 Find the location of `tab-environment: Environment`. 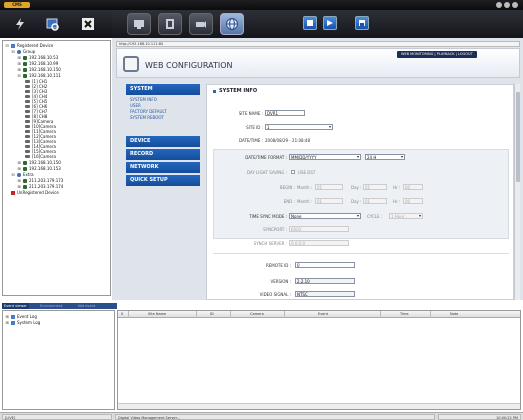

tab-environment: Environment is located at coordinates (51, 306).